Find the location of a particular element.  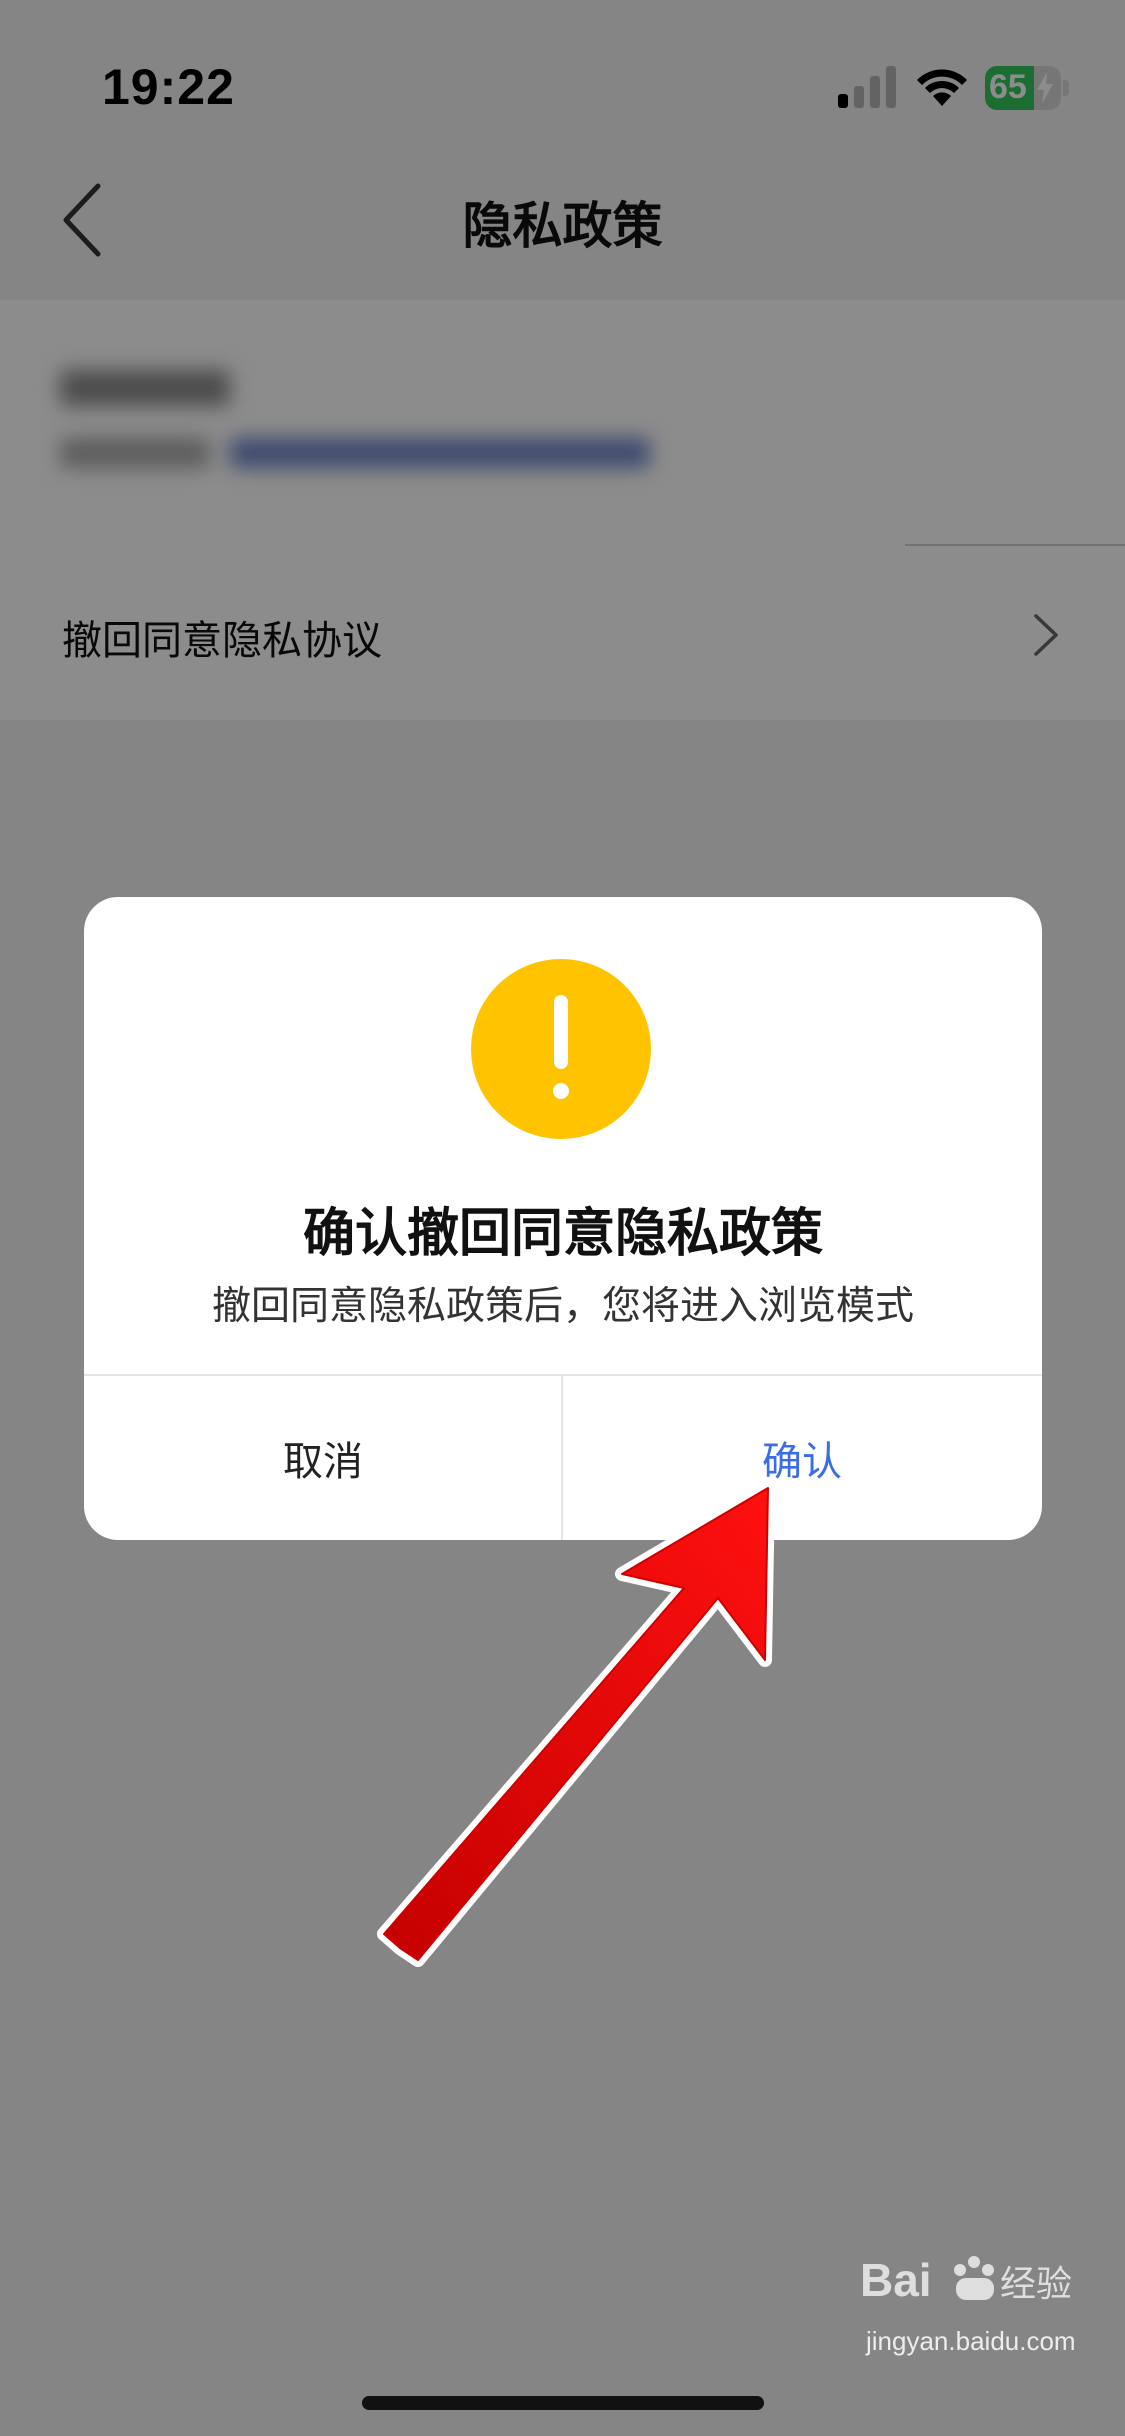

watermark-url: jingyan.baidu.com is located at coordinates (971, 2341).